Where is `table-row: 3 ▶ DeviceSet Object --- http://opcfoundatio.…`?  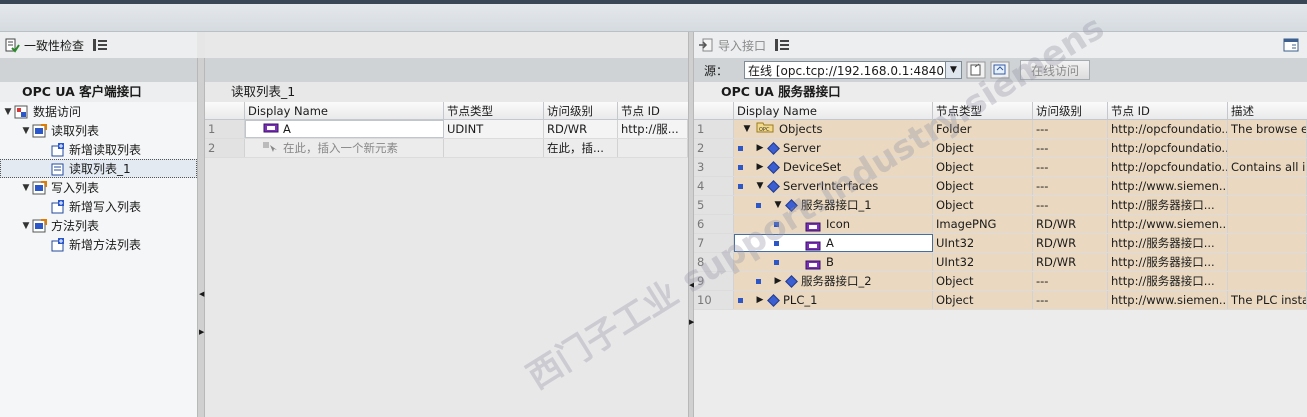 table-row: 3 ▶ DeviceSet Object --- http://opcfoundatio.… is located at coordinates (1000, 167).